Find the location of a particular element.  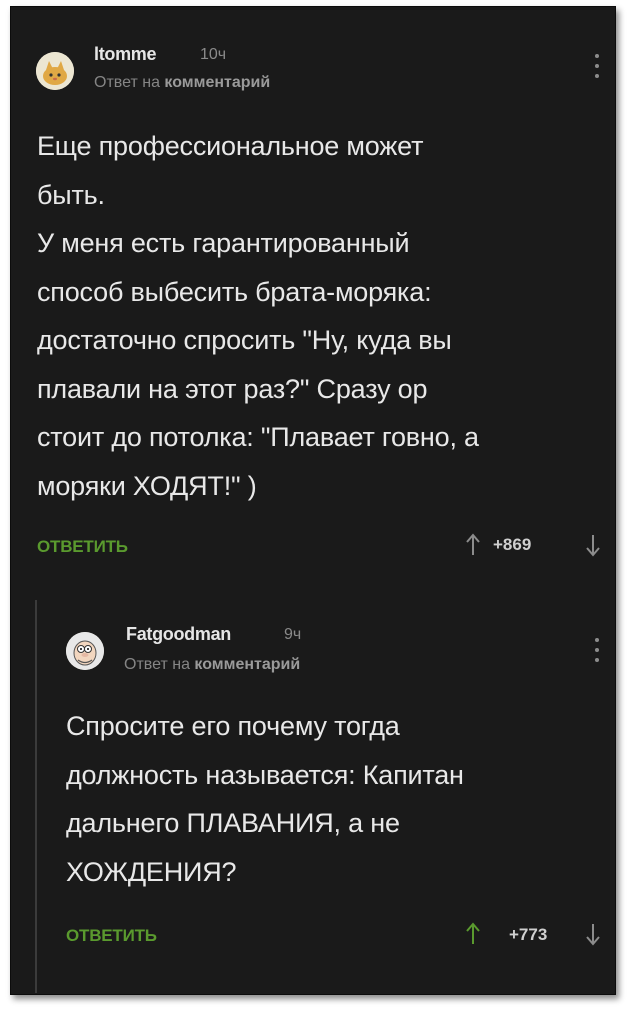

comment-author: ltomme is located at coordinates (125, 54).